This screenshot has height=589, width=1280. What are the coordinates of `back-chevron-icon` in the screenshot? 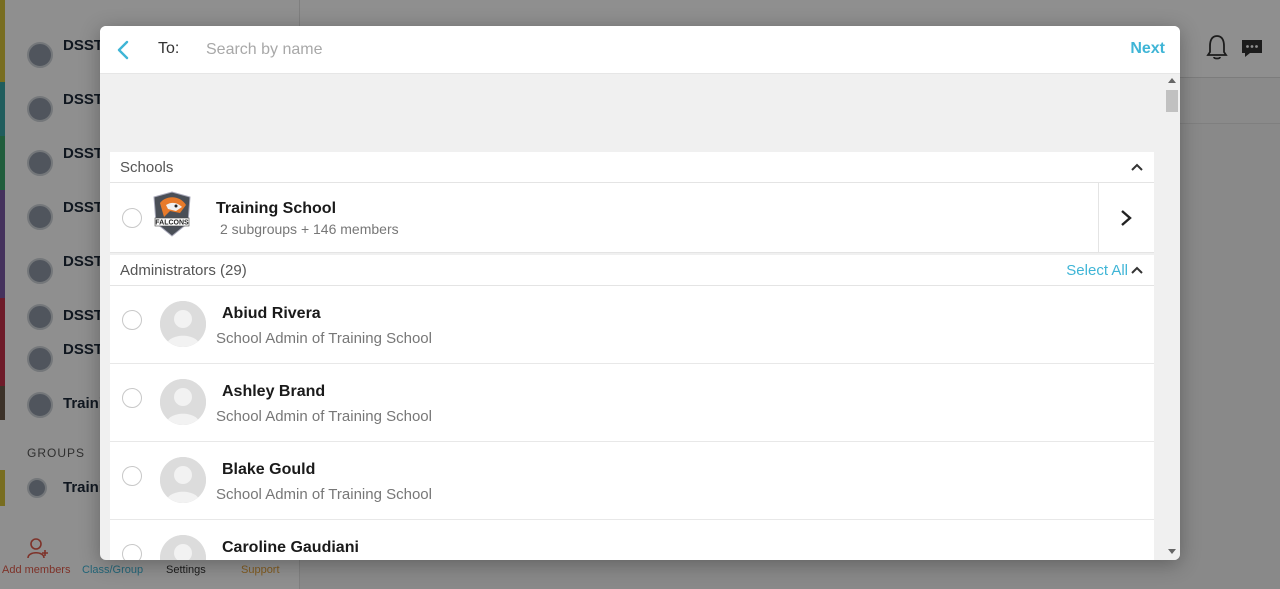 It's located at (123, 50).